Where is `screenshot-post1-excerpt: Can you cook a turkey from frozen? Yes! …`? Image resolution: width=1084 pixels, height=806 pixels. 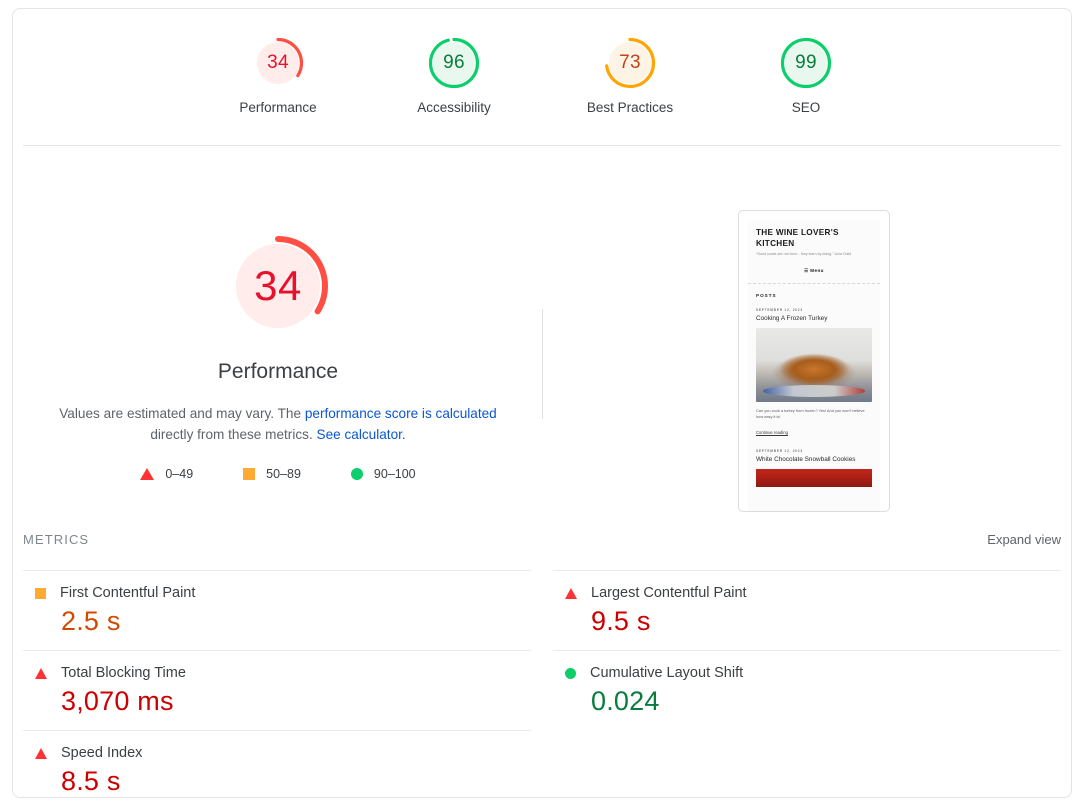
screenshot-post1-excerpt: Can you cook a turkey from frozen? Yes! … is located at coordinates (810, 413).